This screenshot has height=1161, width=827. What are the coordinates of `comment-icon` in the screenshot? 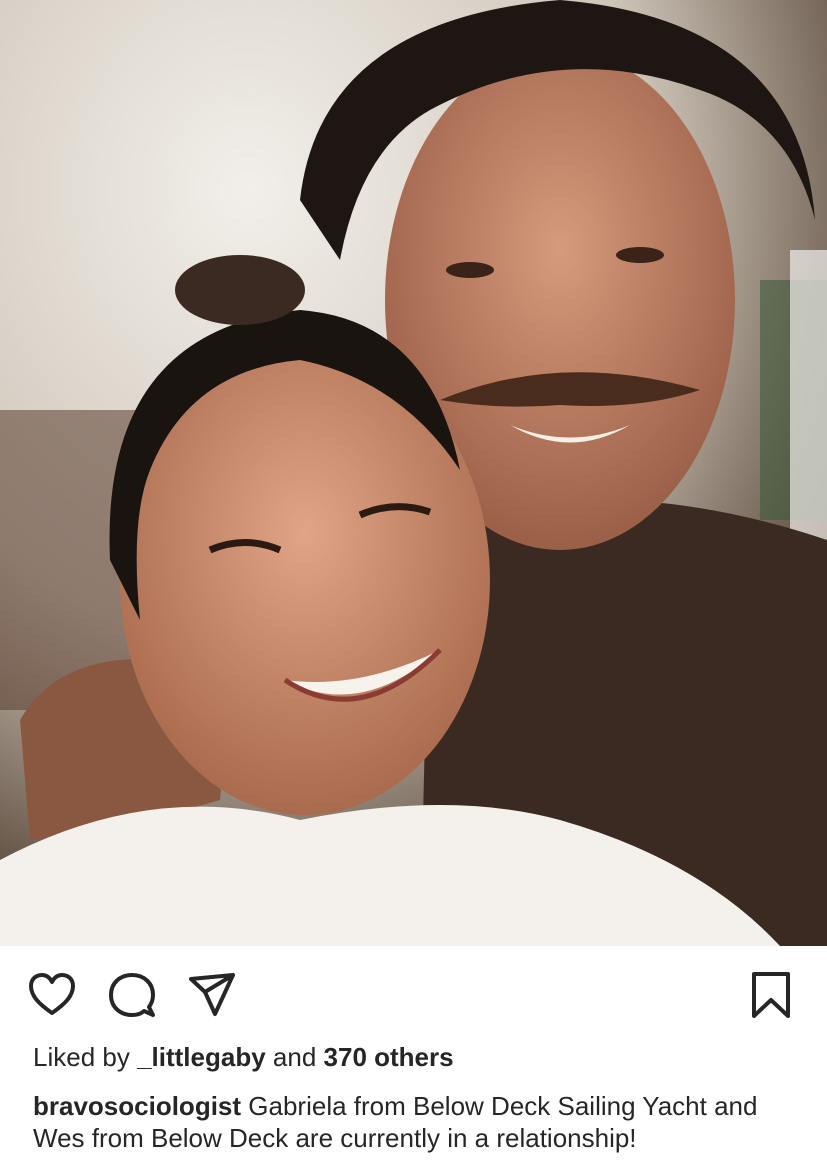 It's located at (132, 995).